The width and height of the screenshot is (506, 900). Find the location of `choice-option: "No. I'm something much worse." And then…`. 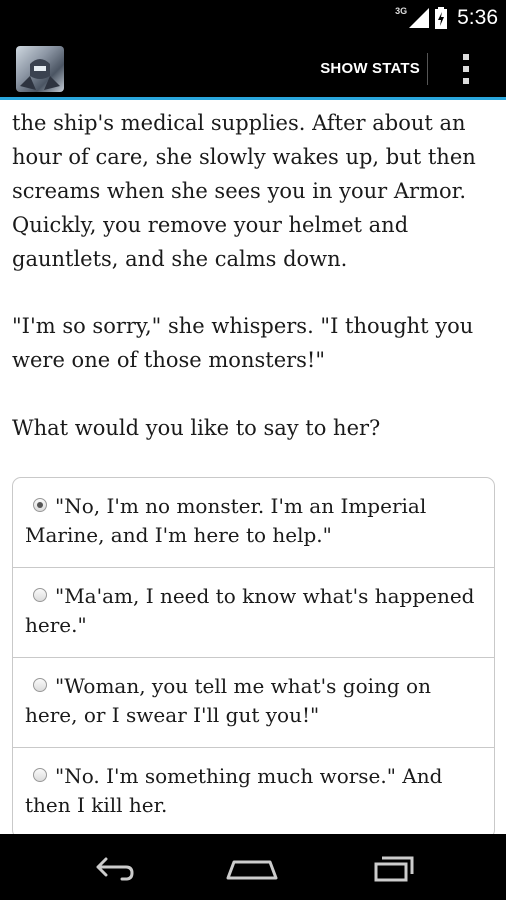

choice-option: "No. I'm something much worse." And then… is located at coordinates (253, 791).